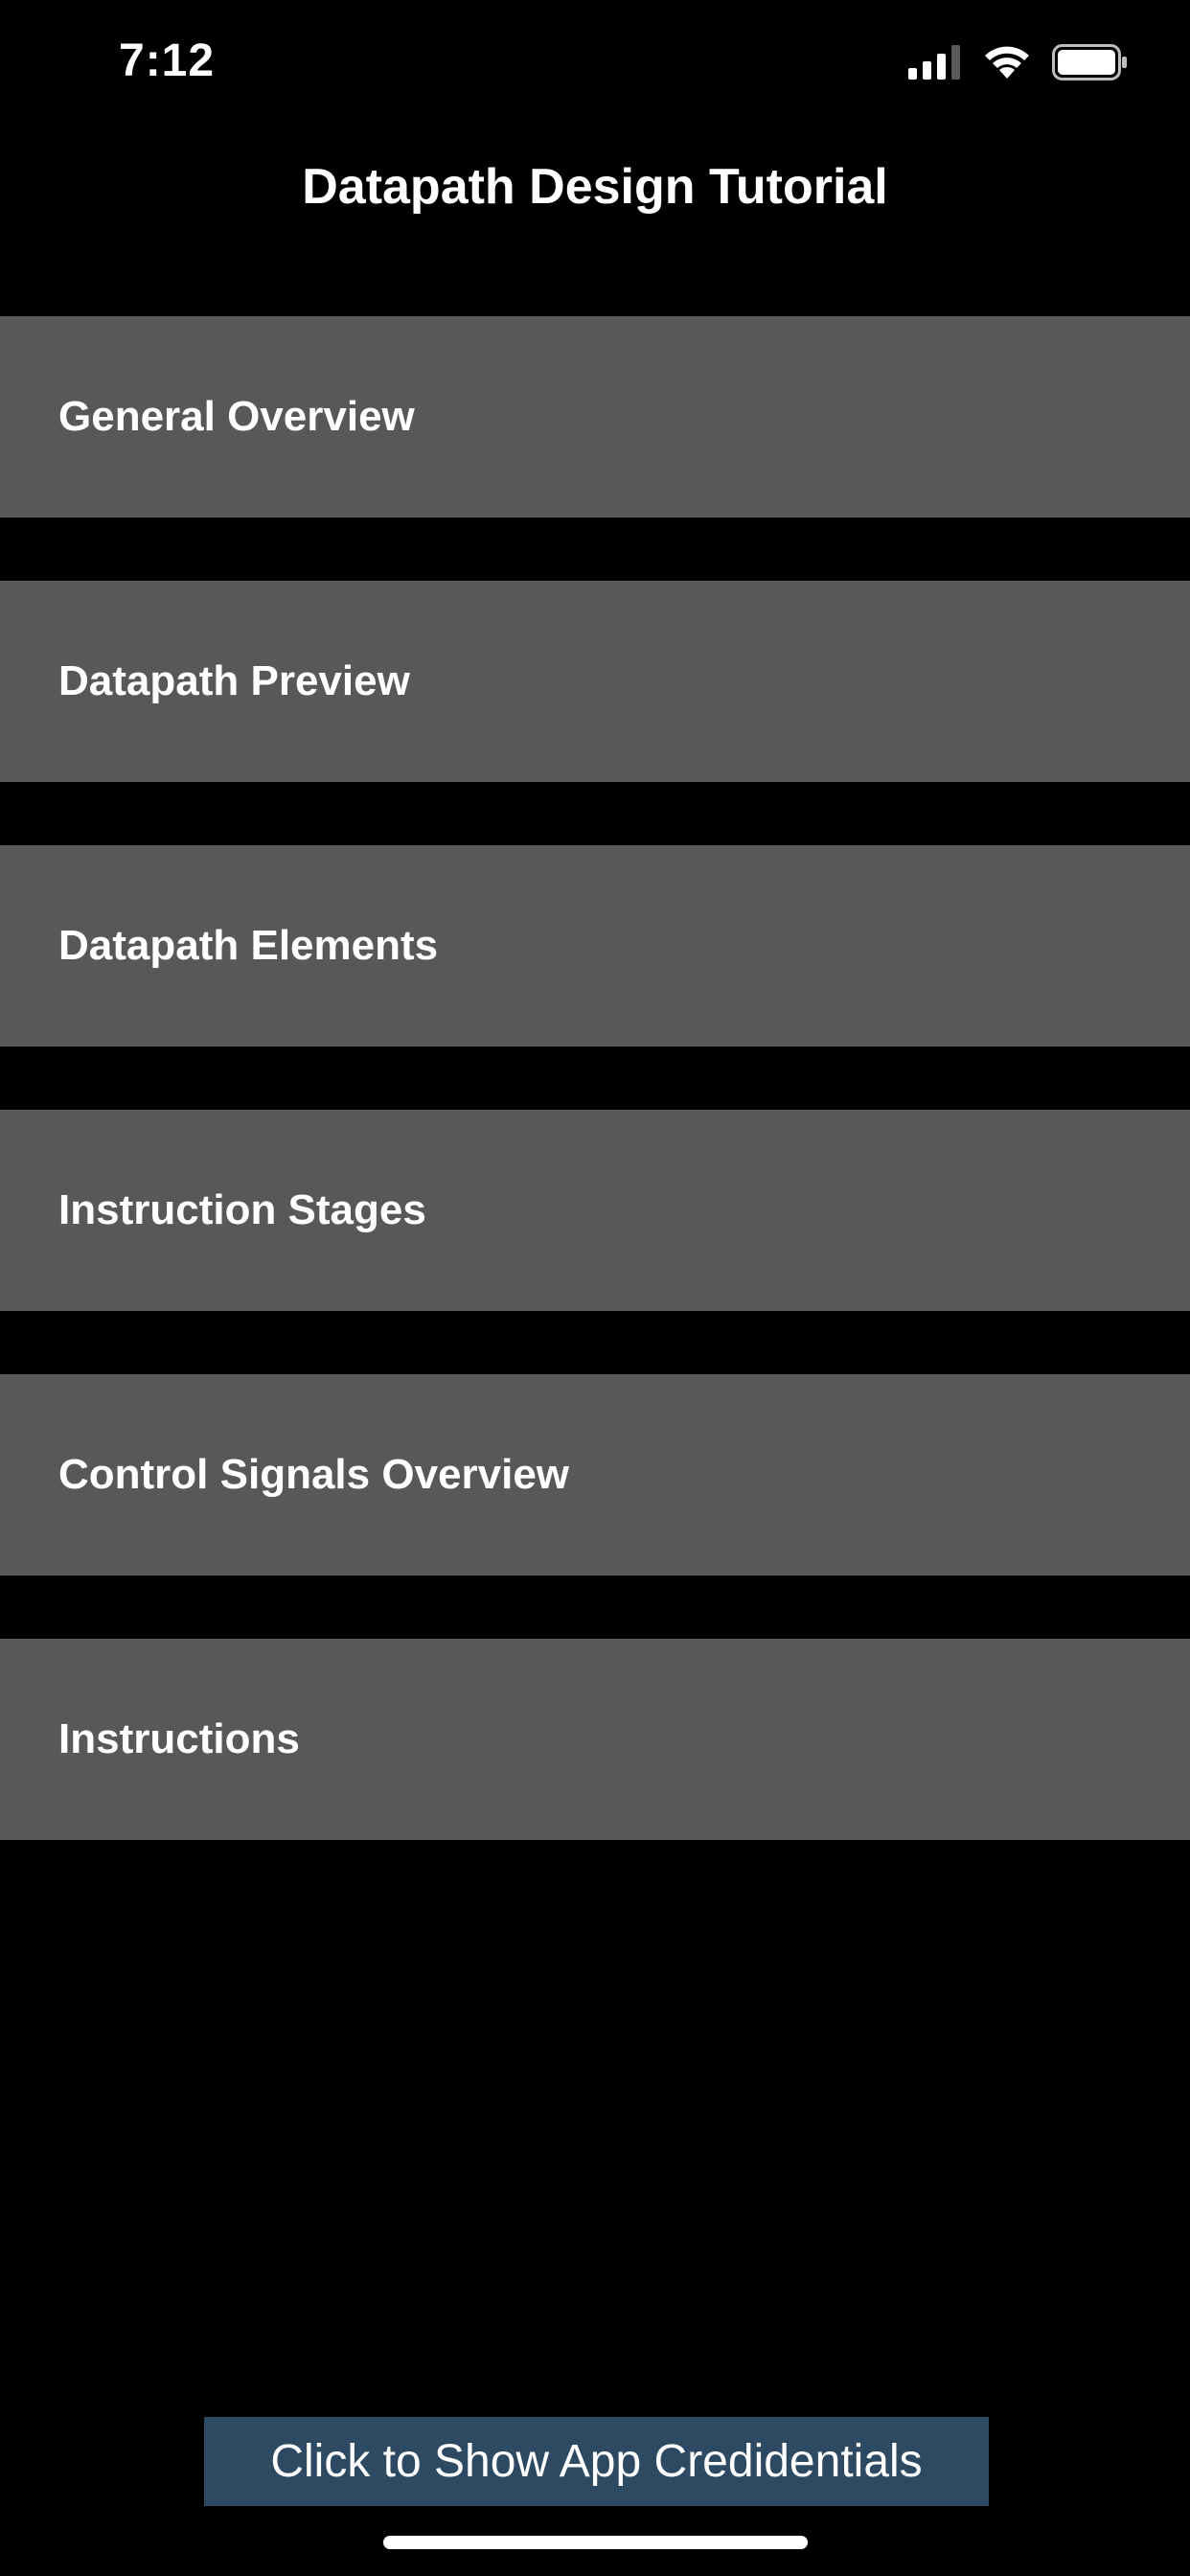 This screenshot has height=2576, width=1190. I want to click on menu-item-label: Control Signals Overview, so click(314, 1474).